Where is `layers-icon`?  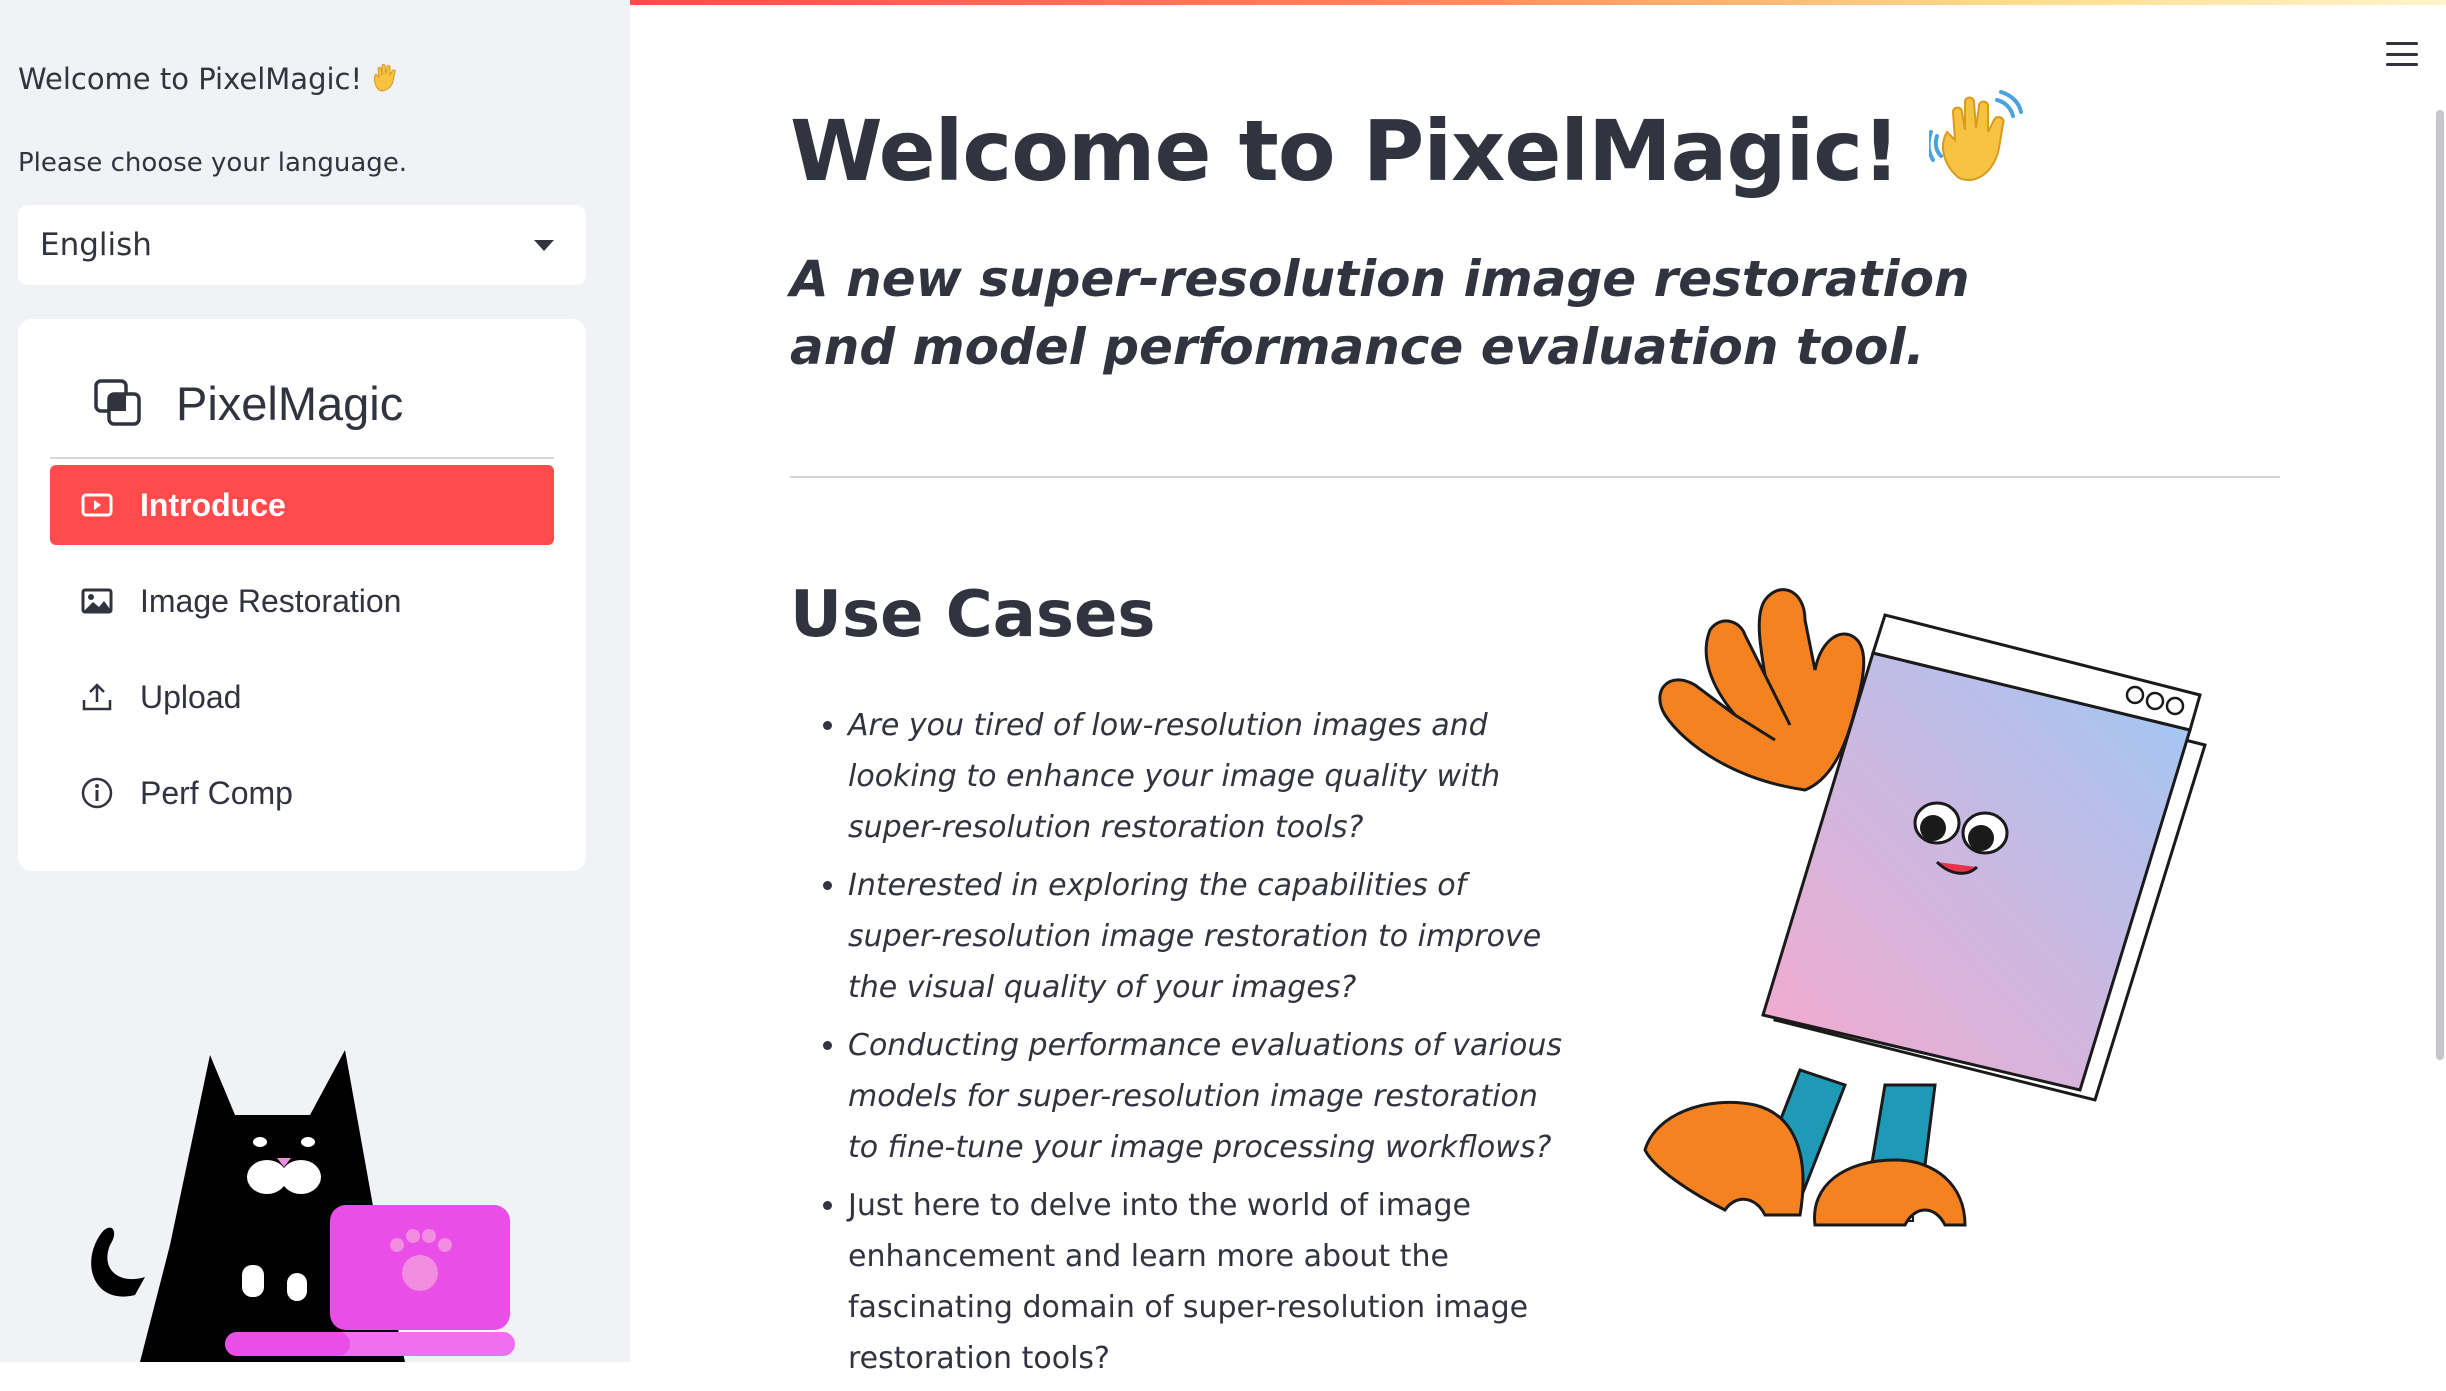 layers-icon is located at coordinates (117, 402).